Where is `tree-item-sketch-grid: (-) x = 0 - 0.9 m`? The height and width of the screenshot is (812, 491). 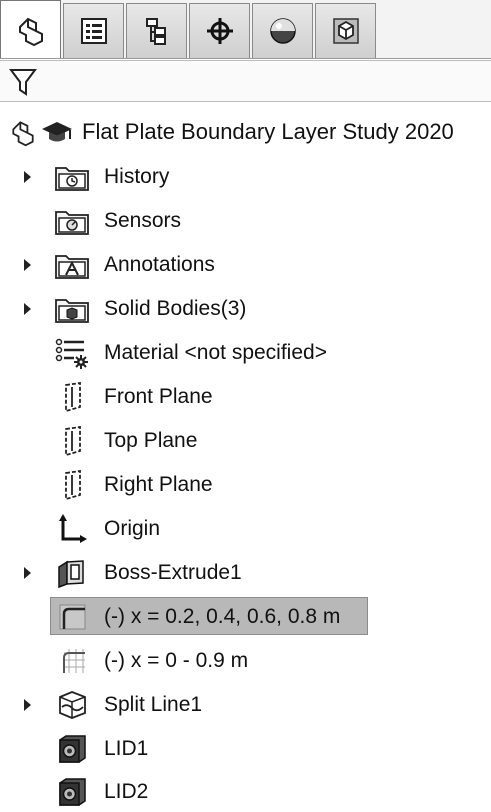 tree-item-sketch-grid: (-) x = 0 - 0.9 m is located at coordinates (245, 661).